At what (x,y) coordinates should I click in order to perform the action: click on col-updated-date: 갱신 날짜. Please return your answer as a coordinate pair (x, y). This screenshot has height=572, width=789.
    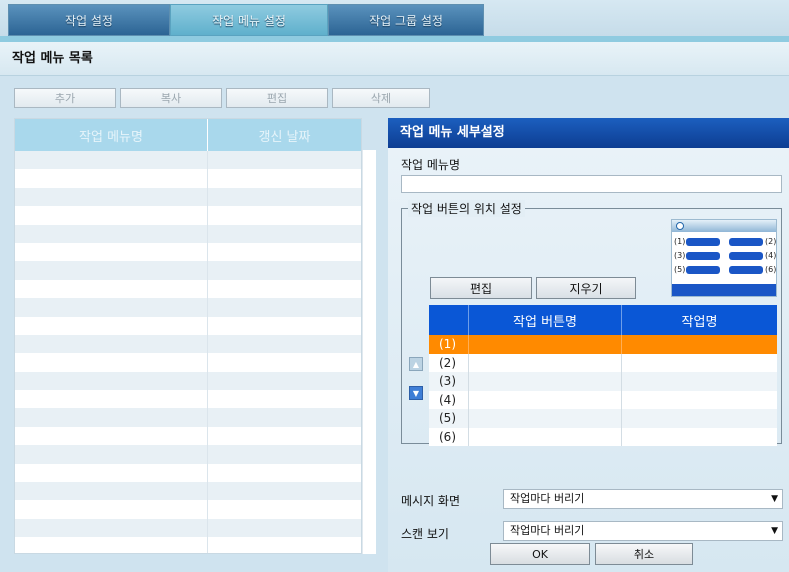
    Looking at the image, I should click on (284, 135).